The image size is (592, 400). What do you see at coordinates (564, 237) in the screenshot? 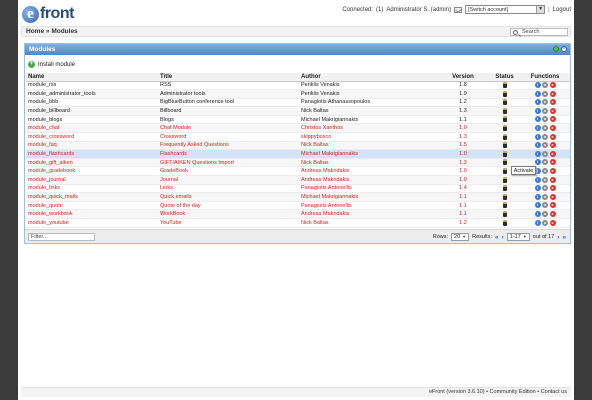
I see `last-page-icon: »` at bounding box center [564, 237].